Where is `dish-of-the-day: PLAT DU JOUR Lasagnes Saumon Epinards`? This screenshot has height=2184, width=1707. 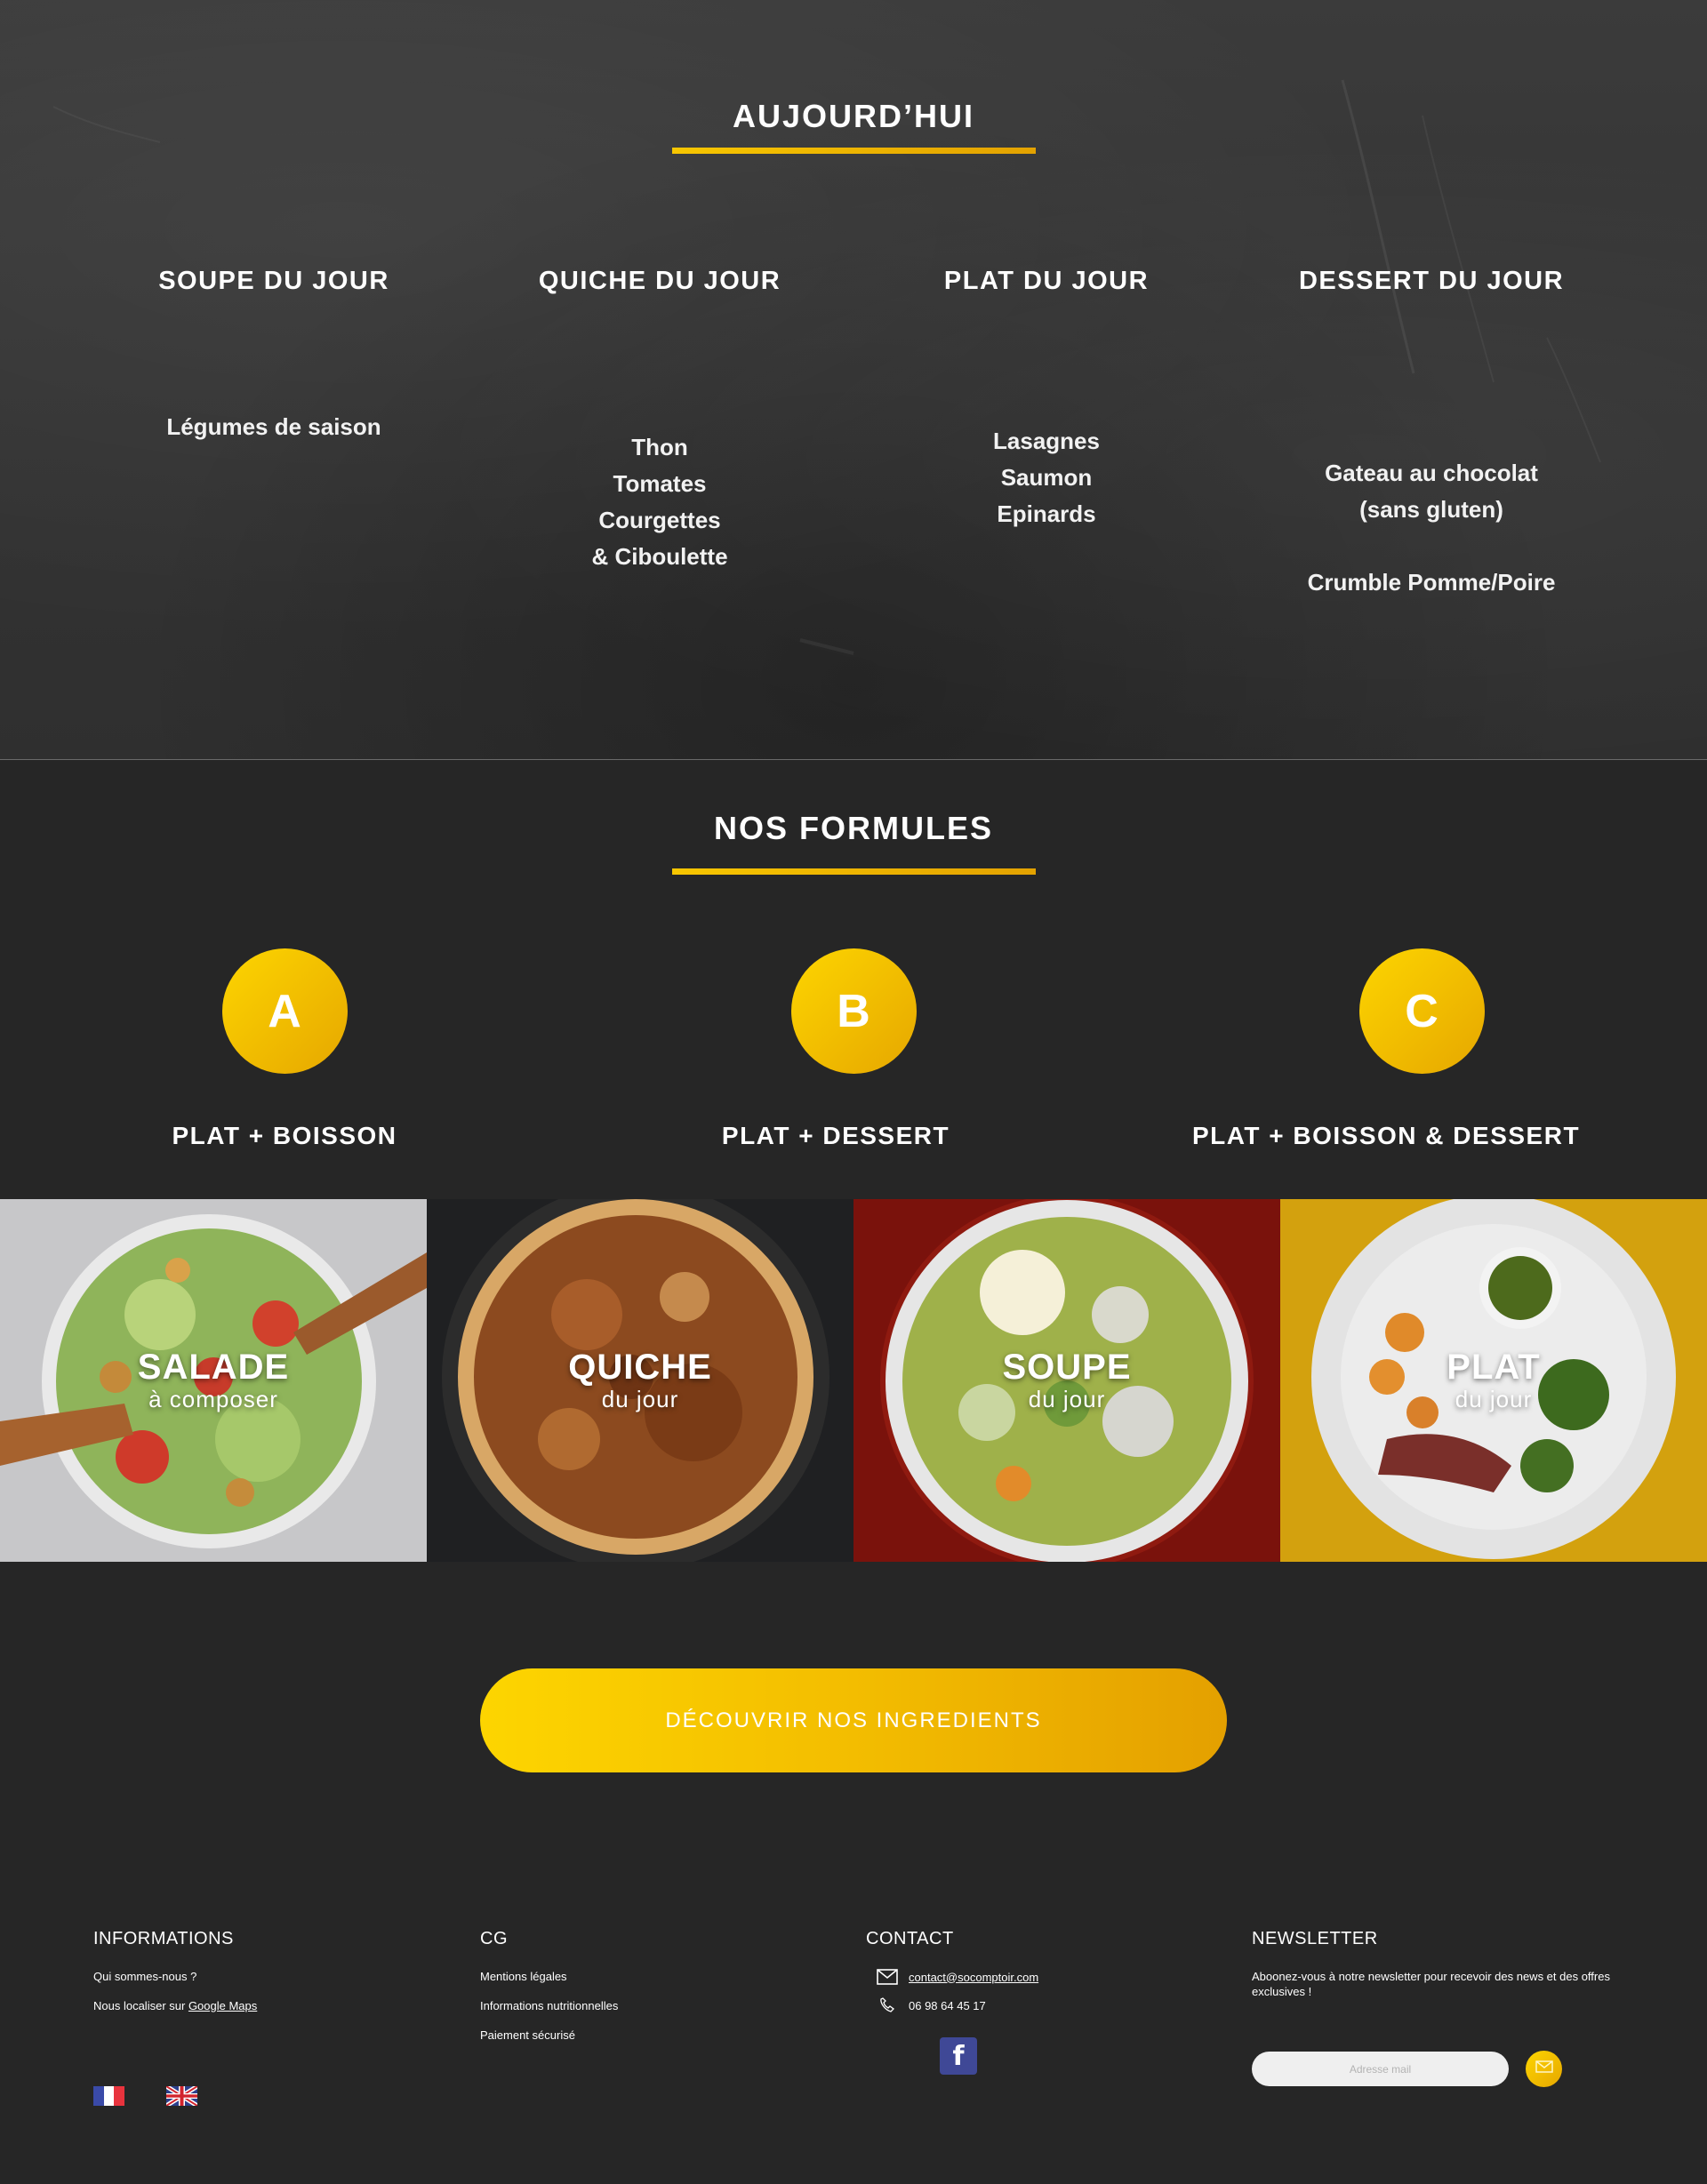 dish-of-the-day: PLAT DU JOUR Lasagnes Saumon Epinards is located at coordinates (1047, 397).